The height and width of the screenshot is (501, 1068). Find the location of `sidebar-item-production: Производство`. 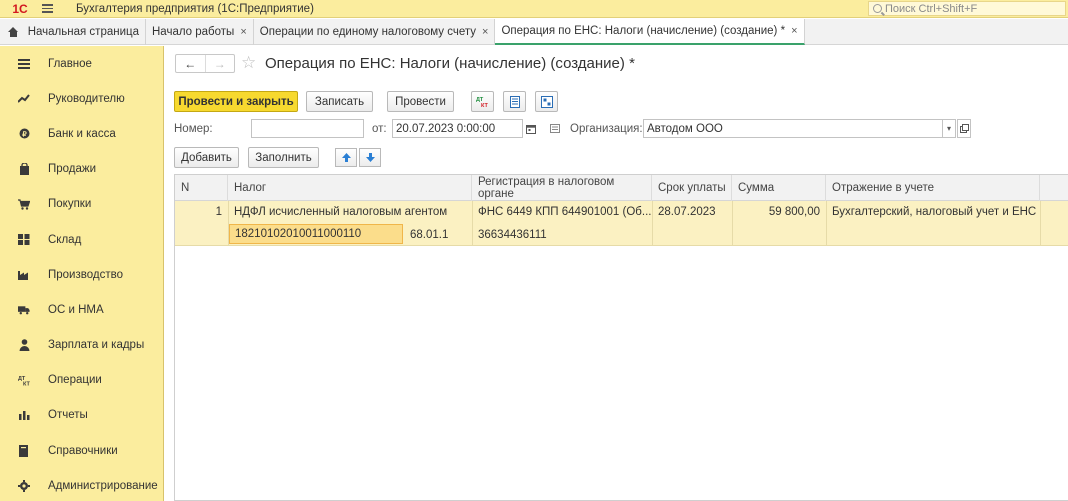

sidebar-item-production: Производство is located at coordinates (81, 274).